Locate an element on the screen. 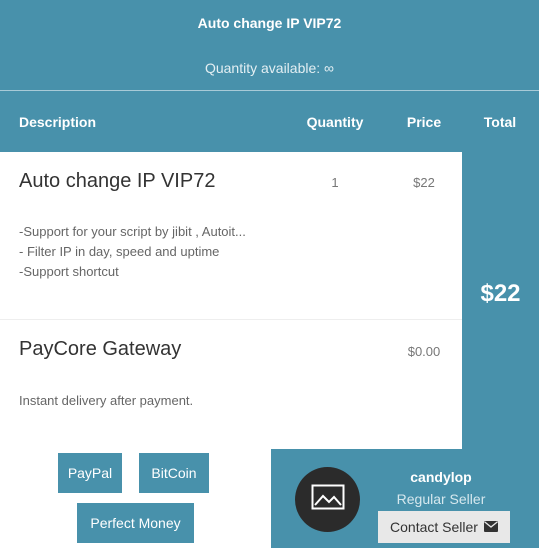 The height and width of the screenshot is (548, 539). image-icon is located at coordinates (328, 499).